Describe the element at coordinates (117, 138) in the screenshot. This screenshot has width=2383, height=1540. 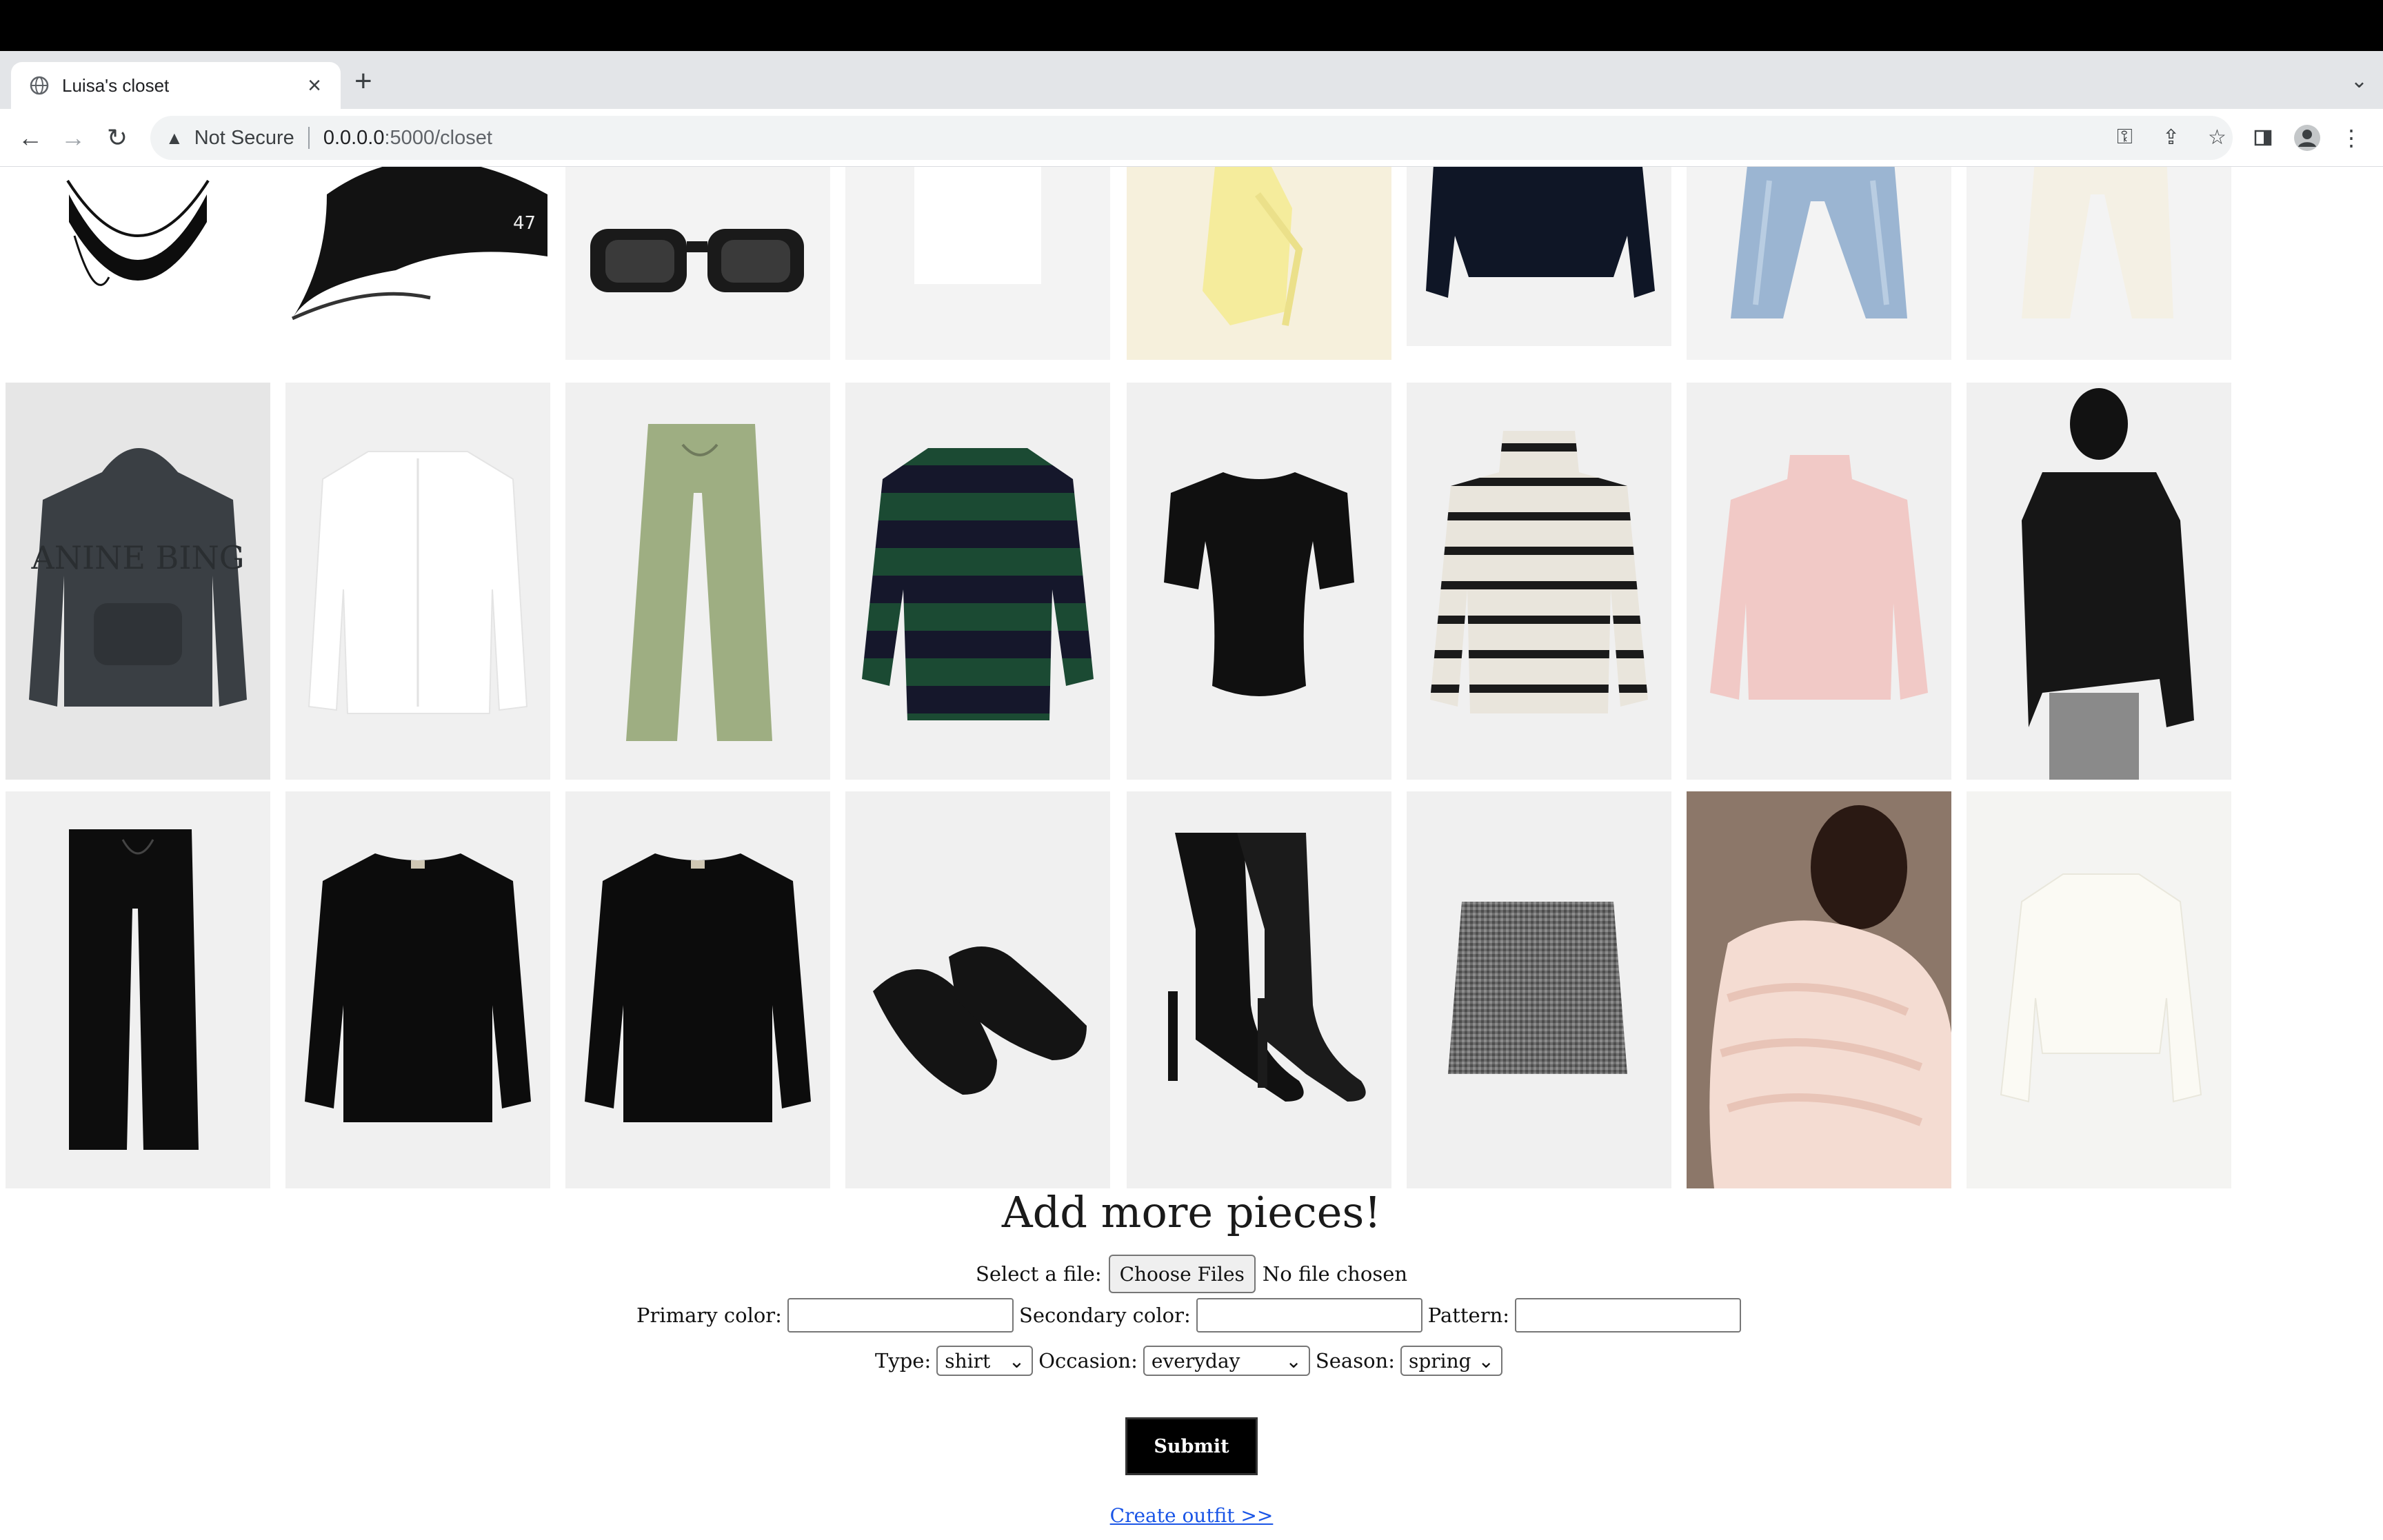
I see `reload-icon: ↻` at that location.